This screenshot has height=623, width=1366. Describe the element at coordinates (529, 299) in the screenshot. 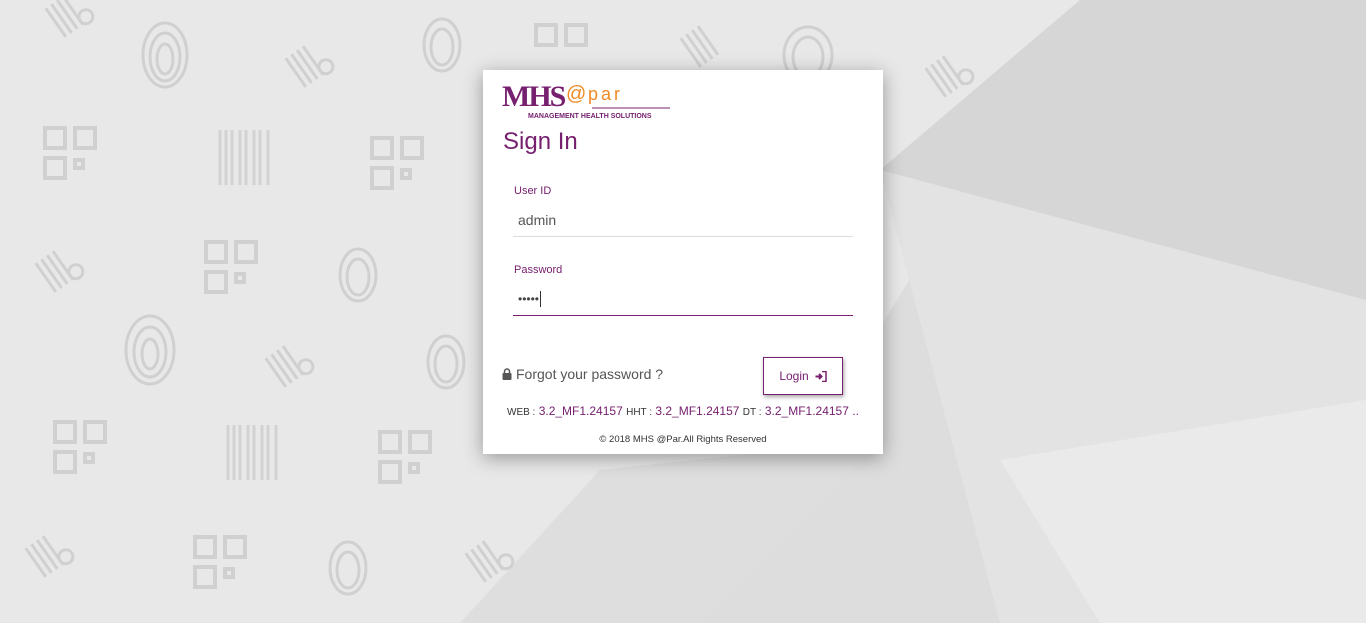

I see `password-masked-value: •••••` at that location.